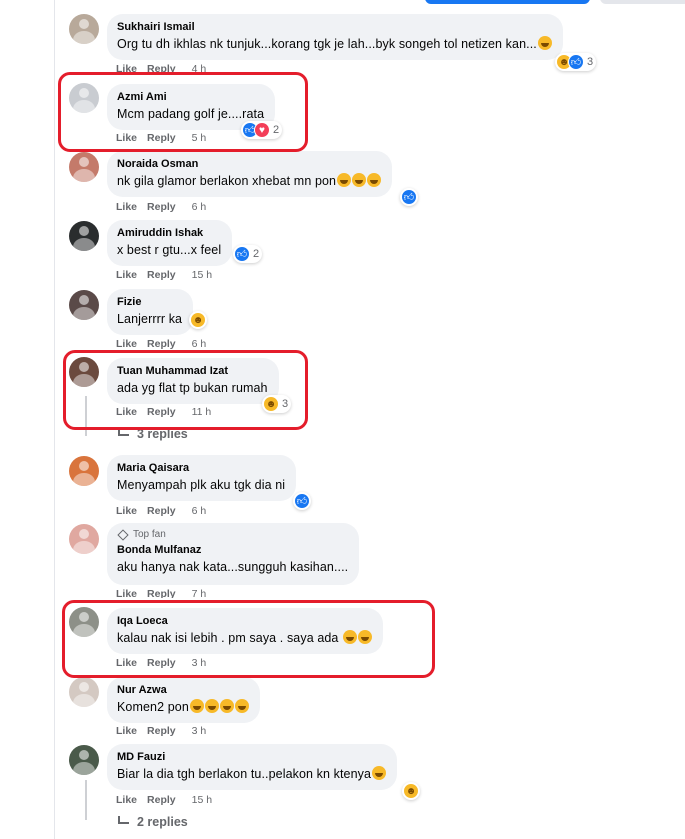 The height and width of the screenshot is (839, 685). Describe the element at coordinates (285, 404) in the screenshot. I see `reaction-count: 3` at that location.